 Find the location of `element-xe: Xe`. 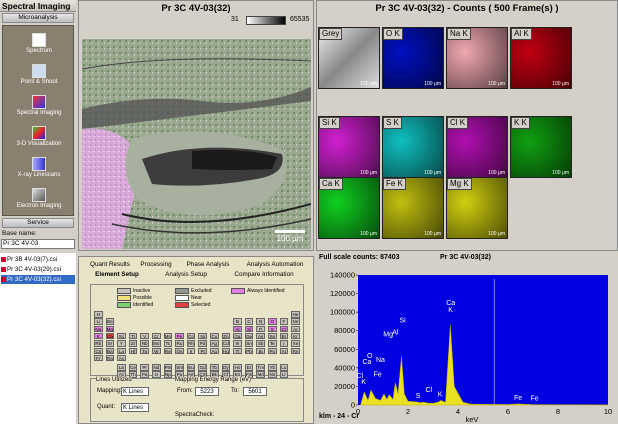

element-xe: Xe is located at coordinates (295, 343).